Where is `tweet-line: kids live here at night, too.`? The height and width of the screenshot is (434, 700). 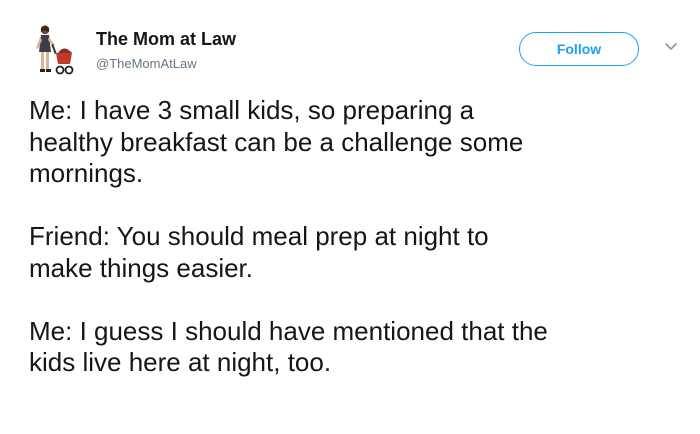 tweet-line: kids live here at night, too. is located at coordinates (180, 362).